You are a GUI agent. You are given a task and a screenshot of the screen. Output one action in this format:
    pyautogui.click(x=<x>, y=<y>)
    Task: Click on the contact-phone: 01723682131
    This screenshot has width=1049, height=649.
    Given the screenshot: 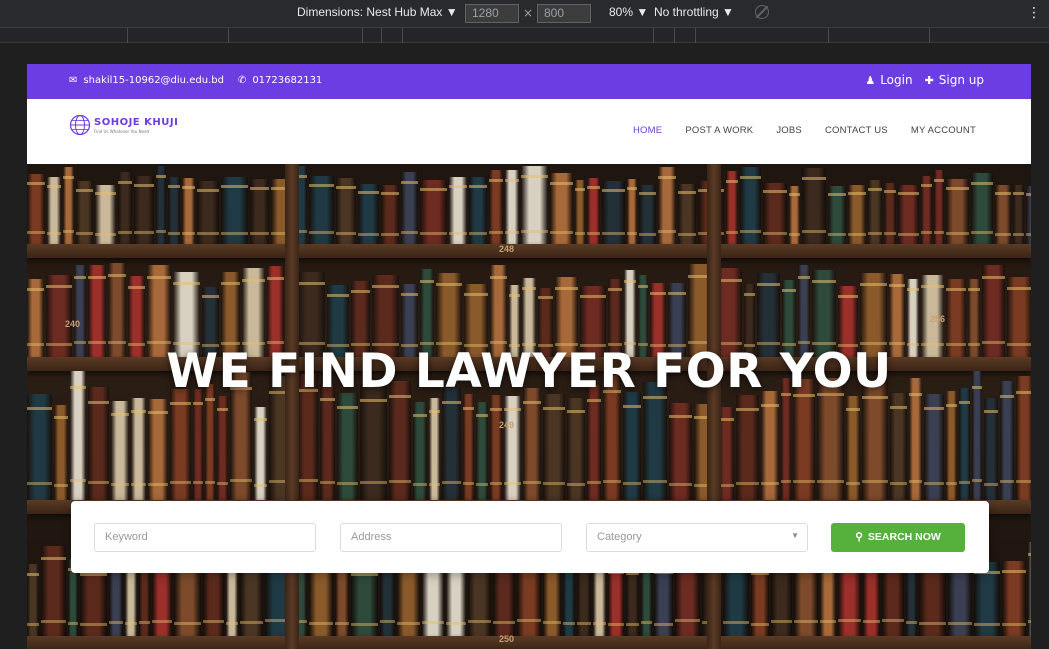 What is the action you would take?
    pyautogui.click(x=287, y=80)
    